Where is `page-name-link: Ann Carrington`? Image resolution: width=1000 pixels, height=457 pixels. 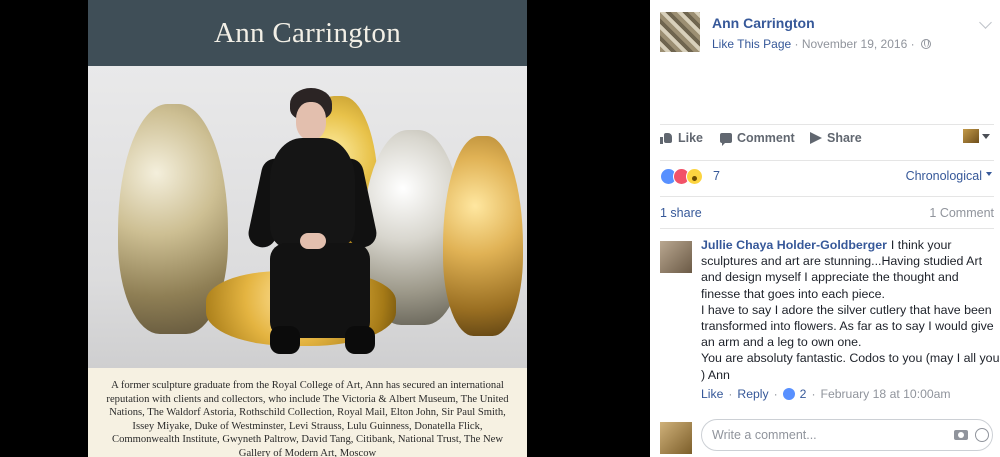 page-name-link: Ann Carrington is located at coordinates (763, 23).